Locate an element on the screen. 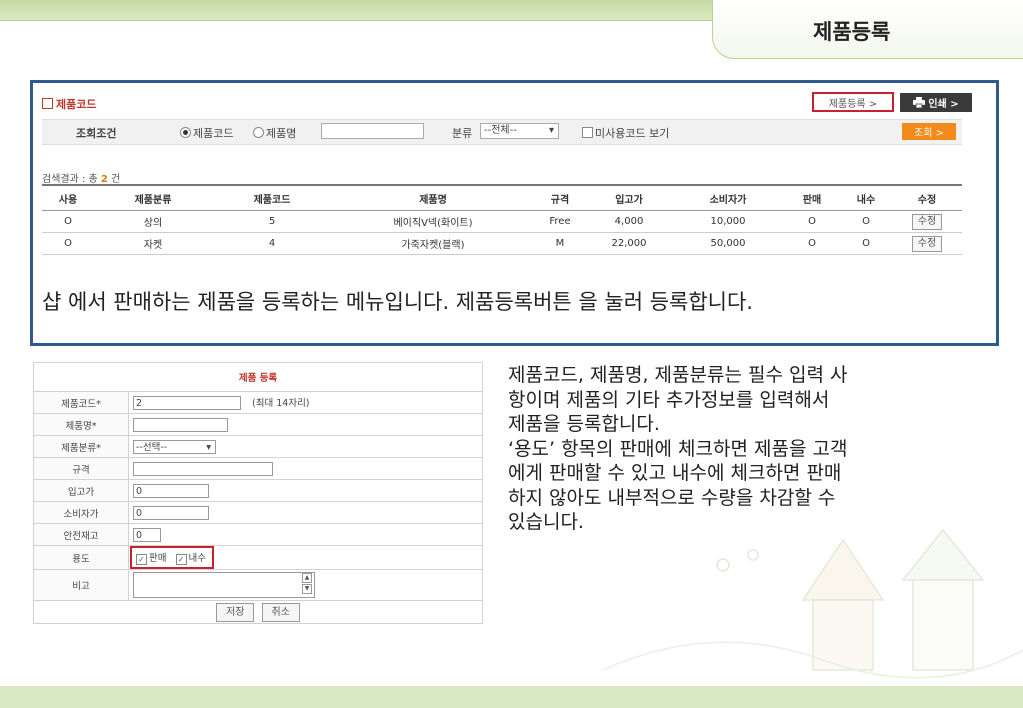 This screenshot has width=1023, height=708. field-label: 용도 is located at coordinates (81, 557).